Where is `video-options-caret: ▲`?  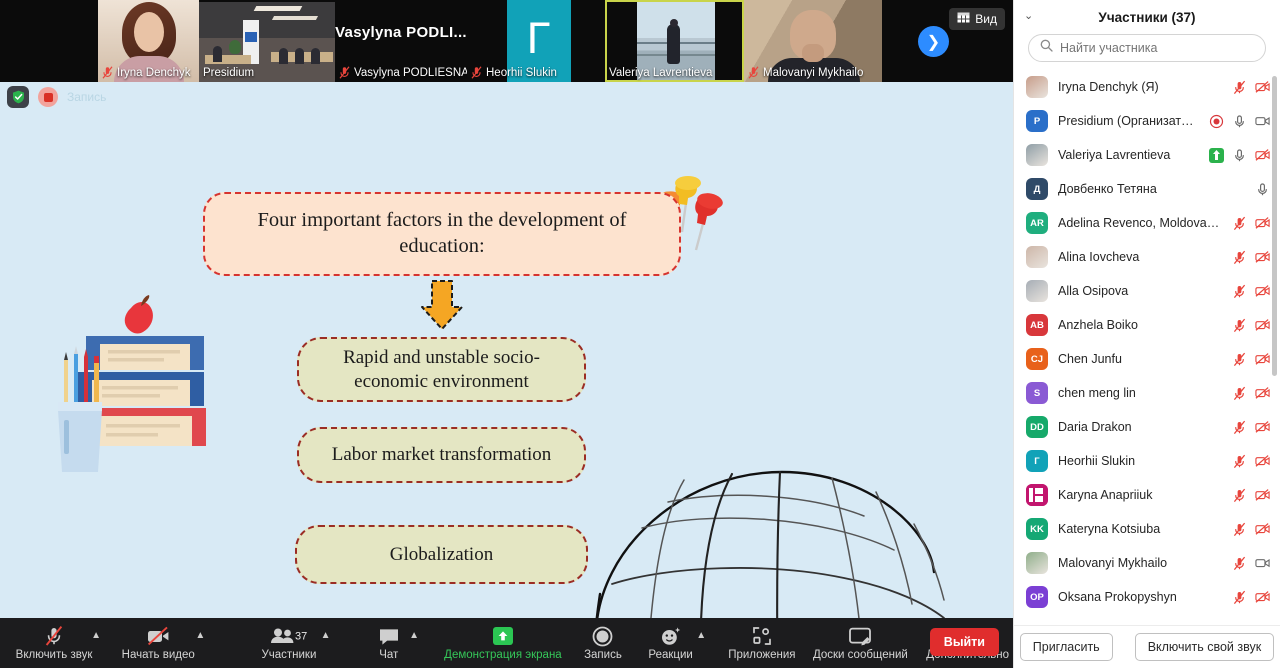
video-options-caret: ▲ is located at coordinates (200, 643).